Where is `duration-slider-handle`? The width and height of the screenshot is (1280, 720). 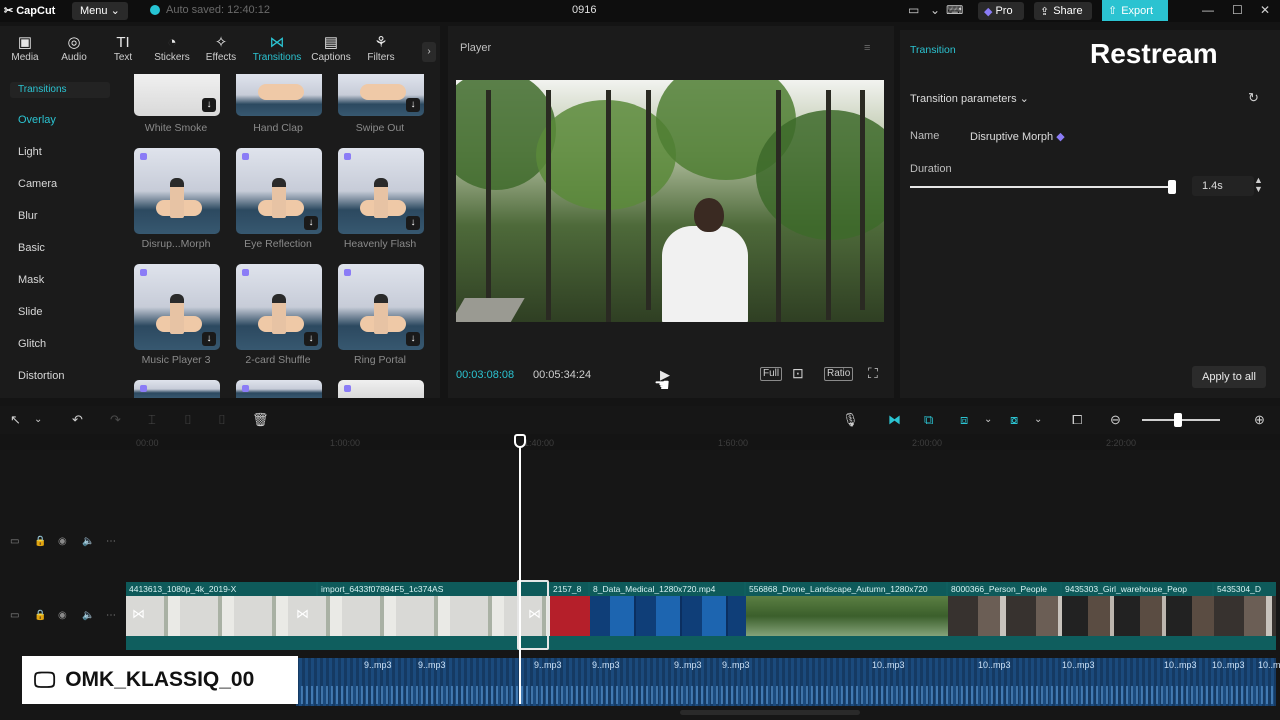
duration-slider-handle is located at coordinates (1172, 187).